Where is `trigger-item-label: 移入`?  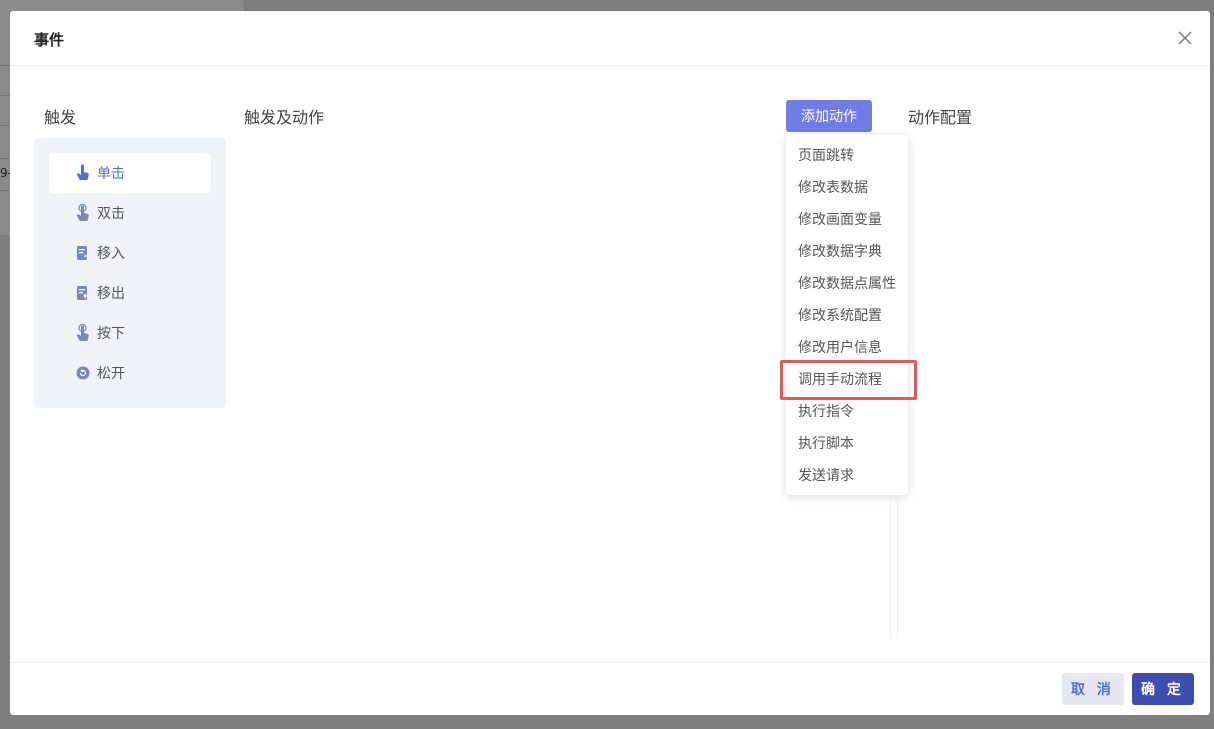 trigger-item-label: 移入 is located at coordinates (111, 254).